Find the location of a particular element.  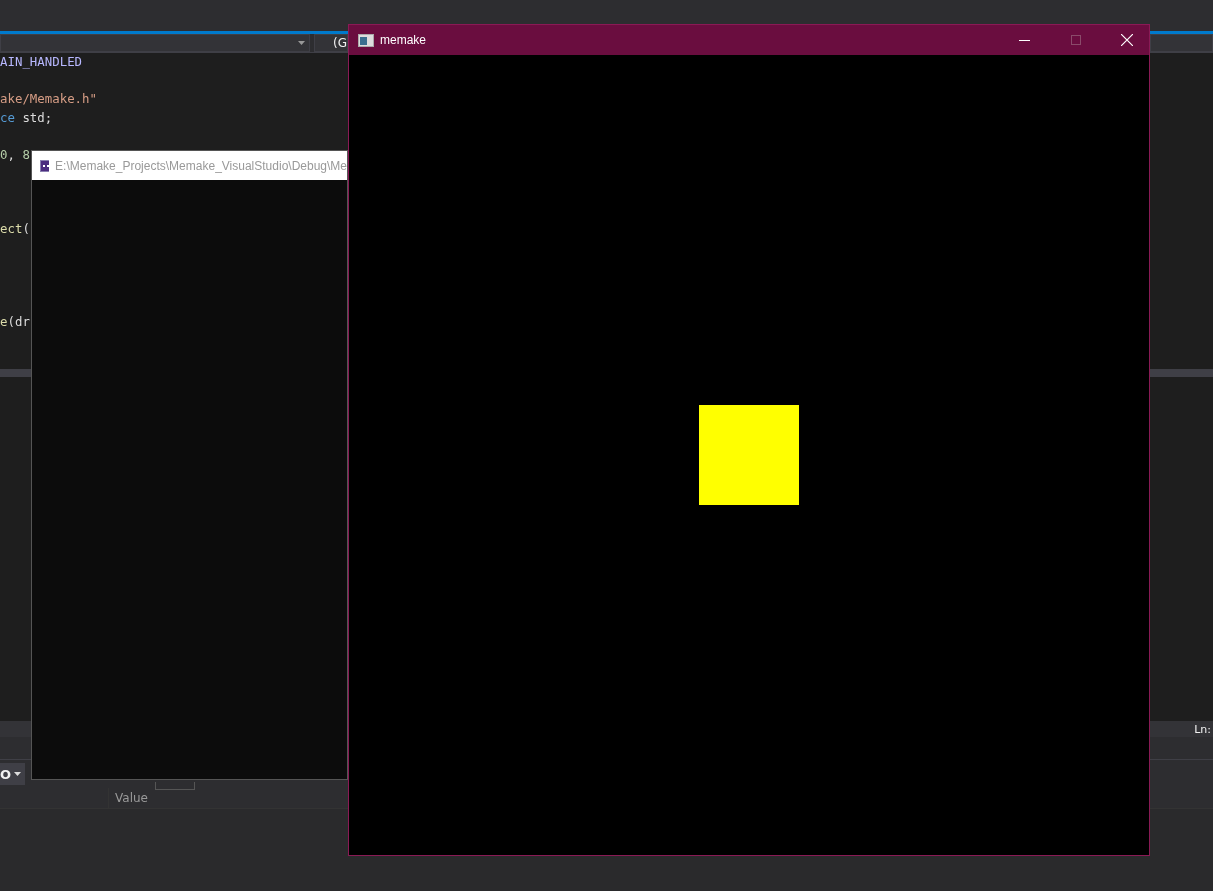

window-title: memake is located at coordinates (403, 40).